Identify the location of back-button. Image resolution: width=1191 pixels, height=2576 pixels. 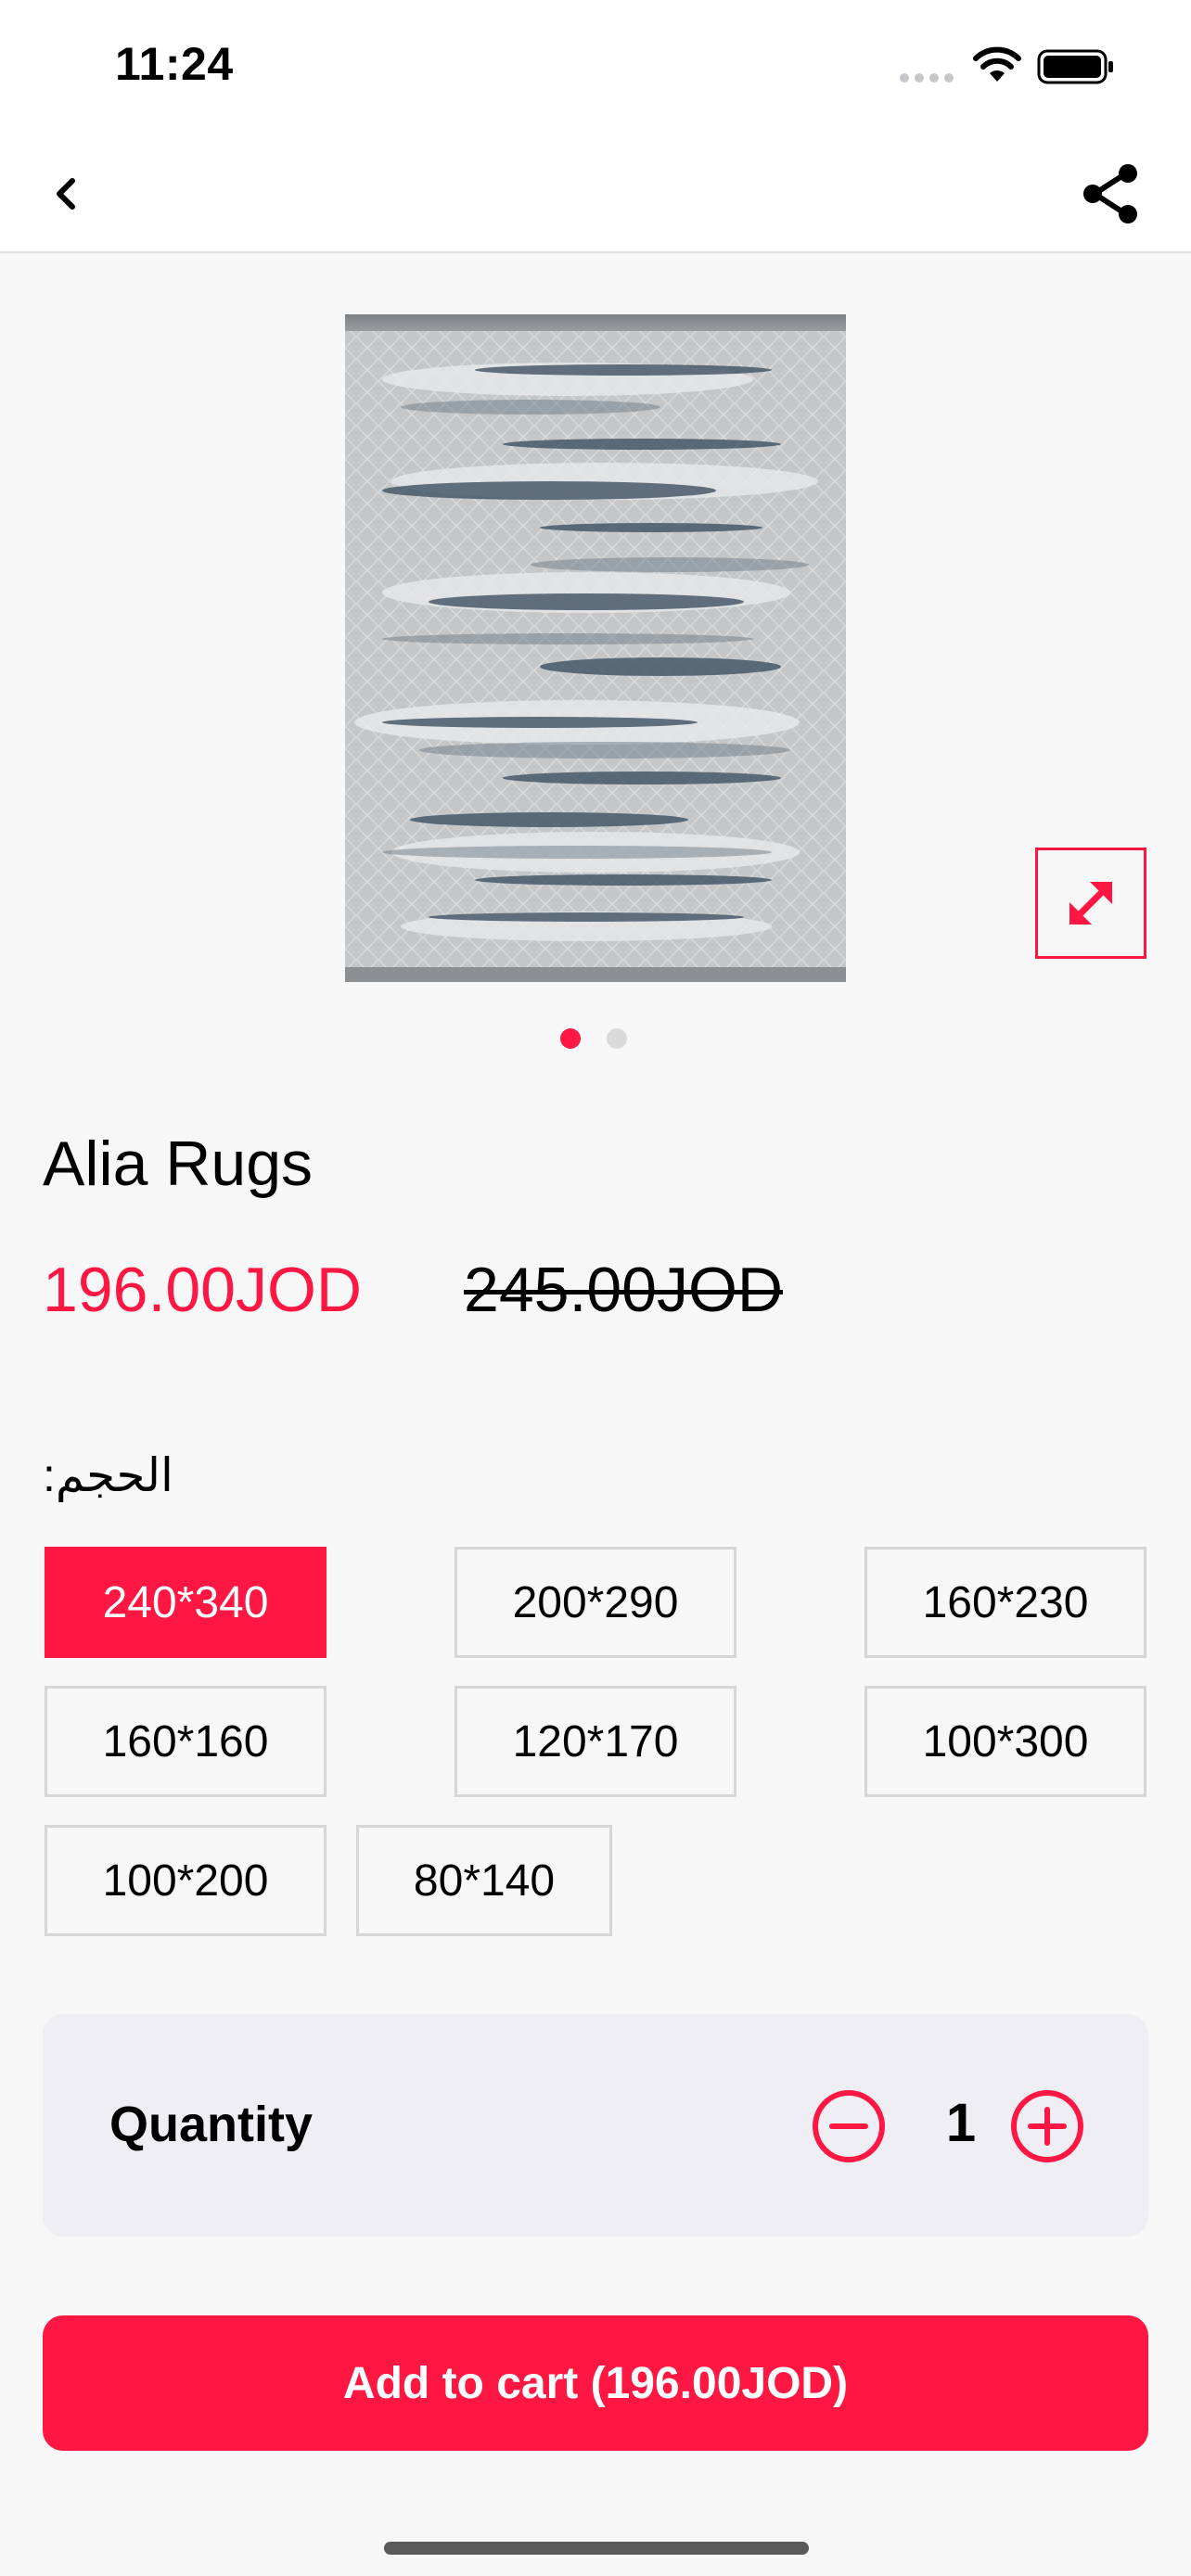
(68, 194).